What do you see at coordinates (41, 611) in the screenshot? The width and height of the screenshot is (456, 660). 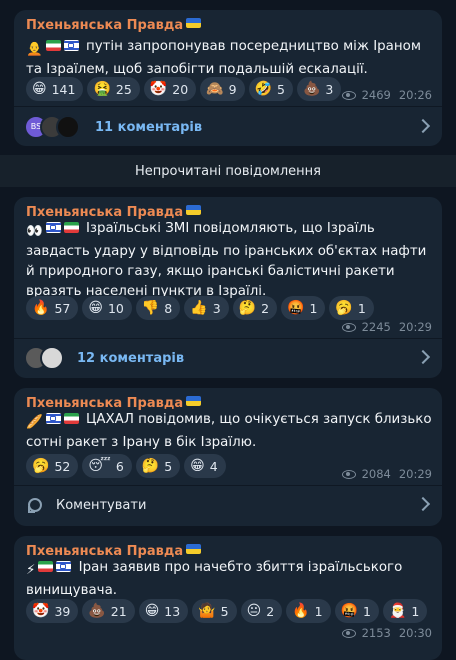 I see `clown-icon: 🤡` at bounding box center [41, 611].